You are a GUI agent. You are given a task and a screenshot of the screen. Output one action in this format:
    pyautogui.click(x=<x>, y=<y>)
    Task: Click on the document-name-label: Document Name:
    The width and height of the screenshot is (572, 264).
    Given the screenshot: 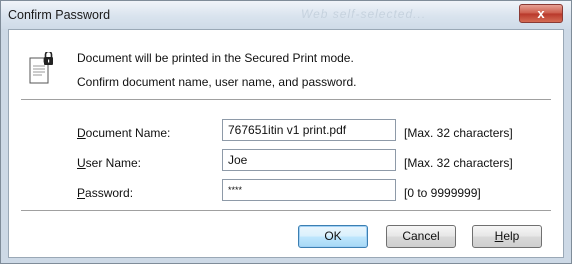 What is the action you would take?
    pyautogui.click(x=123, y=133)
    